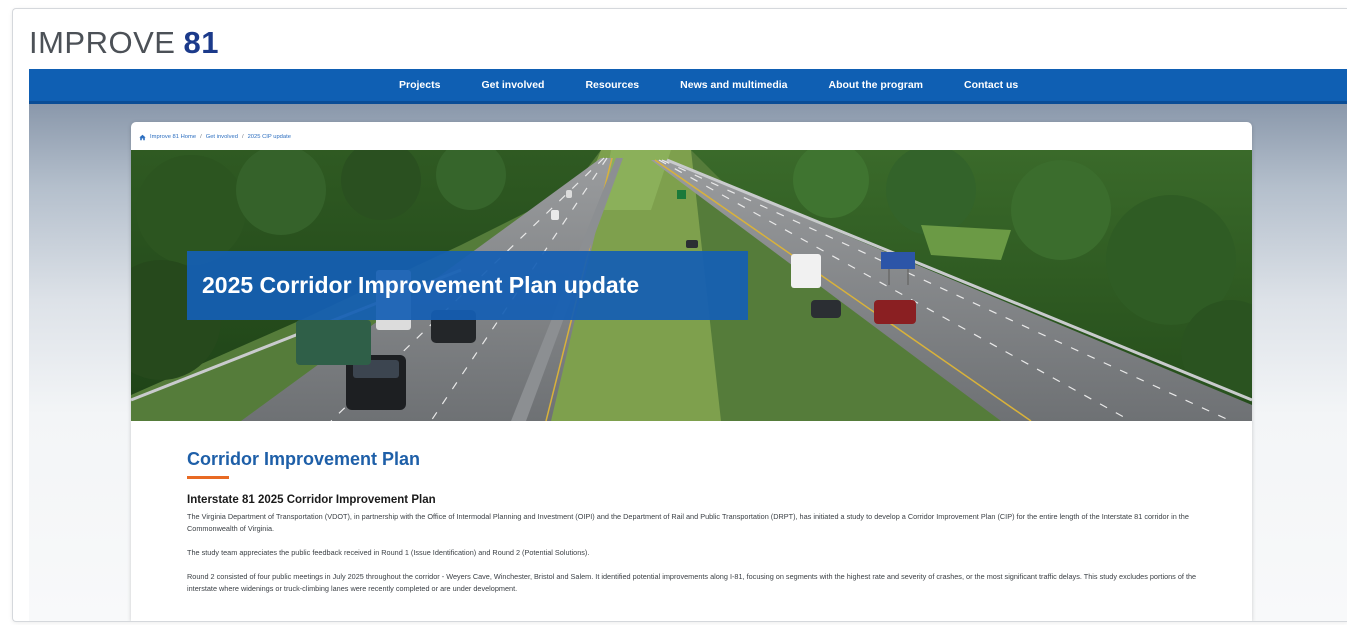 The width and height of the screenshot is (1347, 625). I want to click on nav-item-about-the-program: About the program, so click(876, 85).